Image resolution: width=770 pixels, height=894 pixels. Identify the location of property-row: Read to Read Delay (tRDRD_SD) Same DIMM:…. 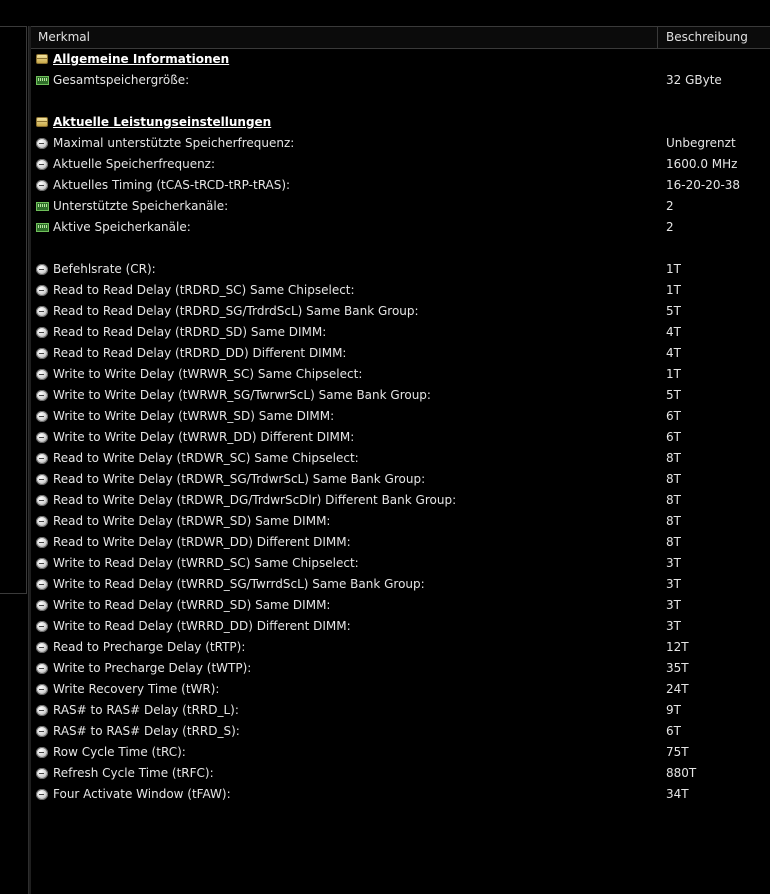
(400, 332).